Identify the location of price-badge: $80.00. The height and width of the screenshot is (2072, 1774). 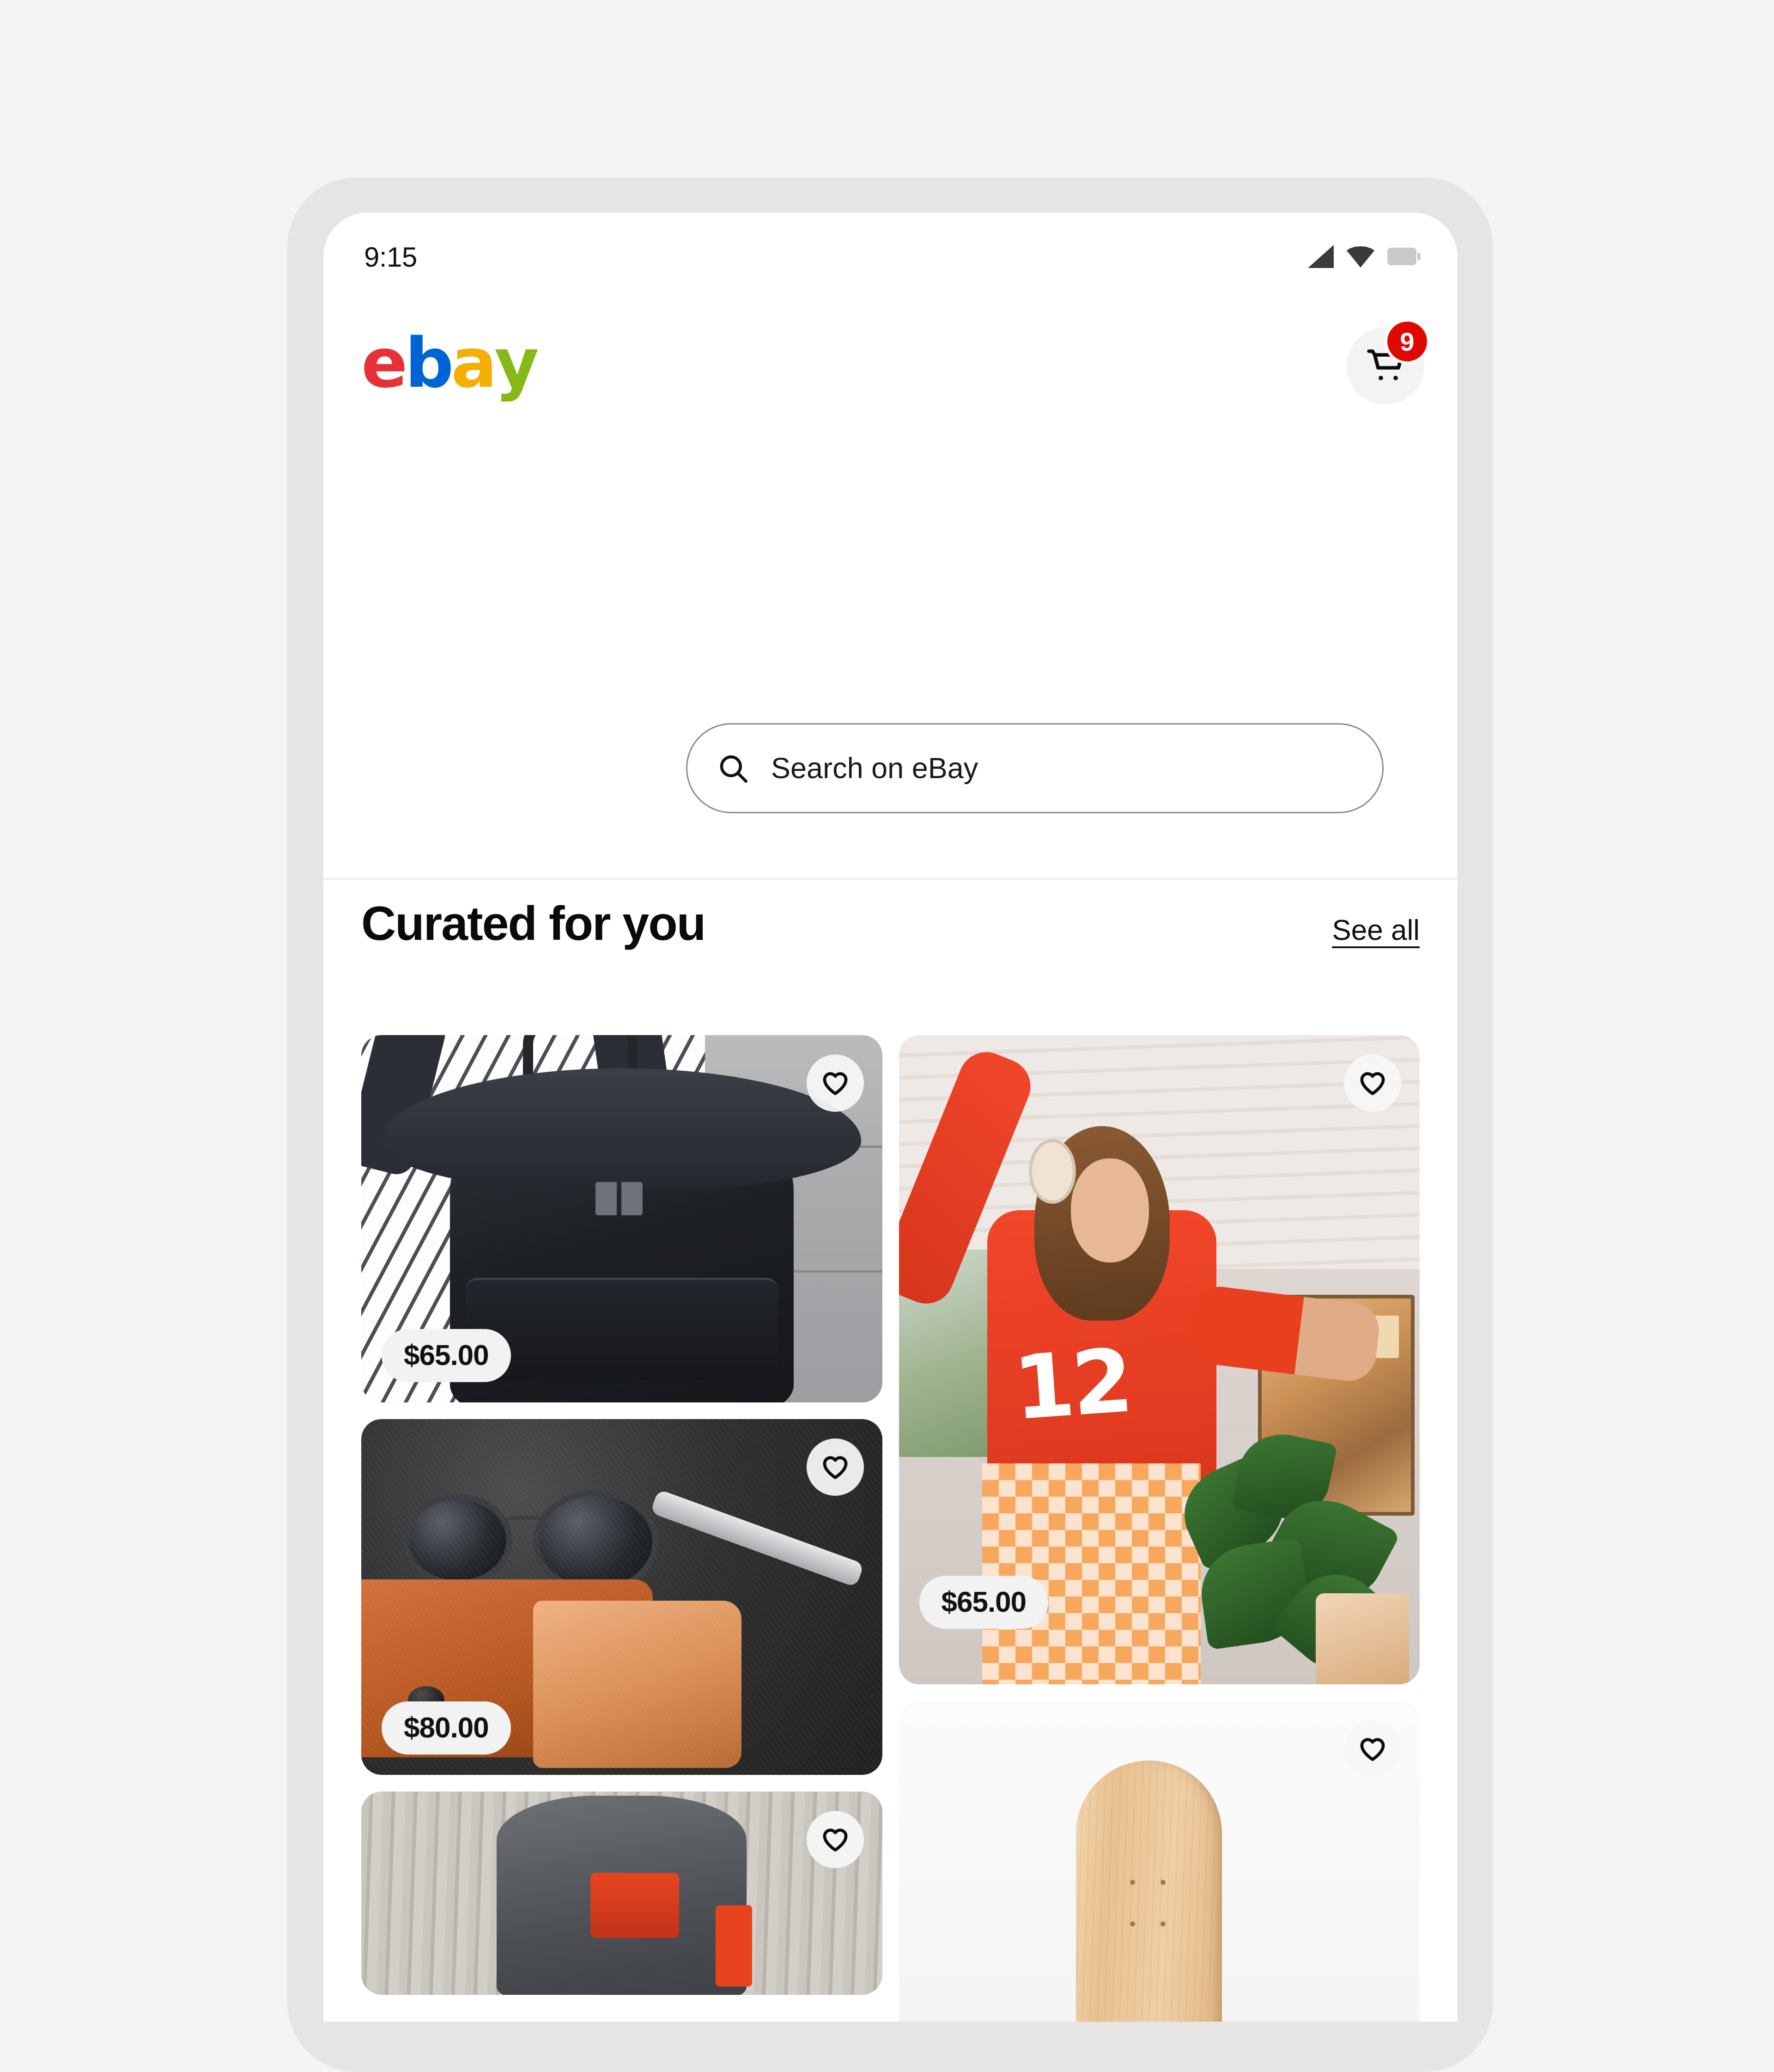
(446, 1728).